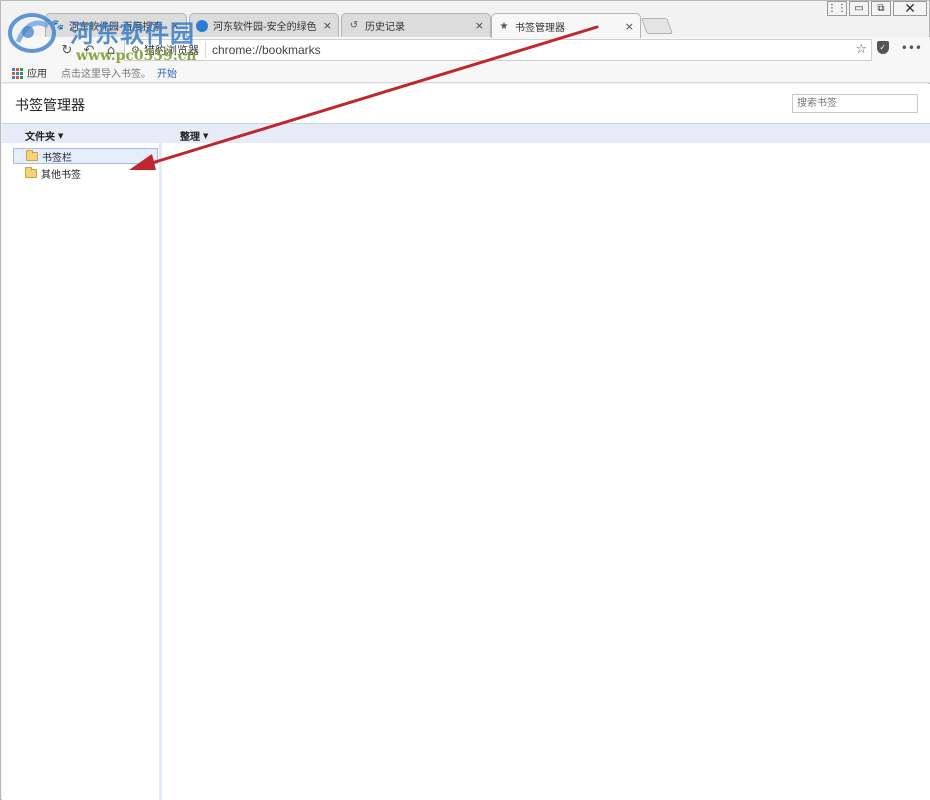 This screenshot has height=800, width=930. Describe the element at coordinates (17, 73) in the screenshot. I see `apps-icon` at that location.